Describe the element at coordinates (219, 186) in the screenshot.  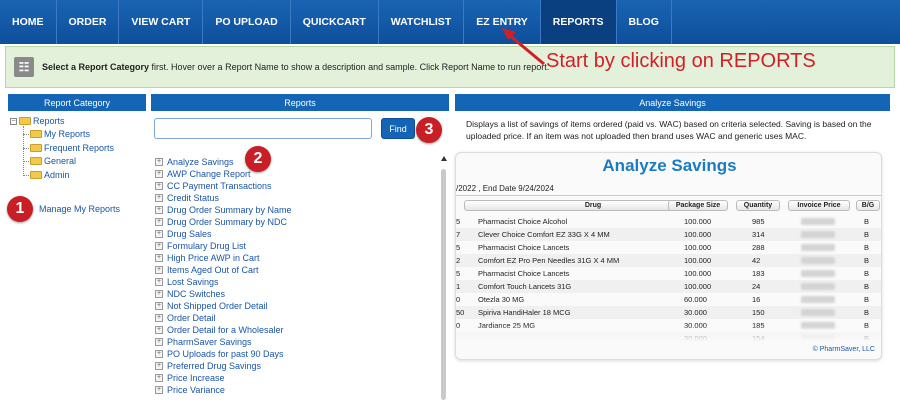
I see `report-label: CC Payment Transactions` at that location.